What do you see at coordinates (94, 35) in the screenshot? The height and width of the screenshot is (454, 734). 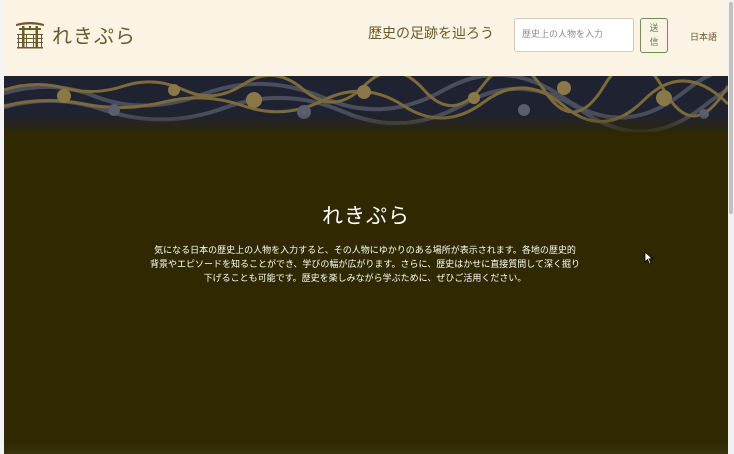 I see `logo-text: れきぷら` at bounding box center [94, 35].